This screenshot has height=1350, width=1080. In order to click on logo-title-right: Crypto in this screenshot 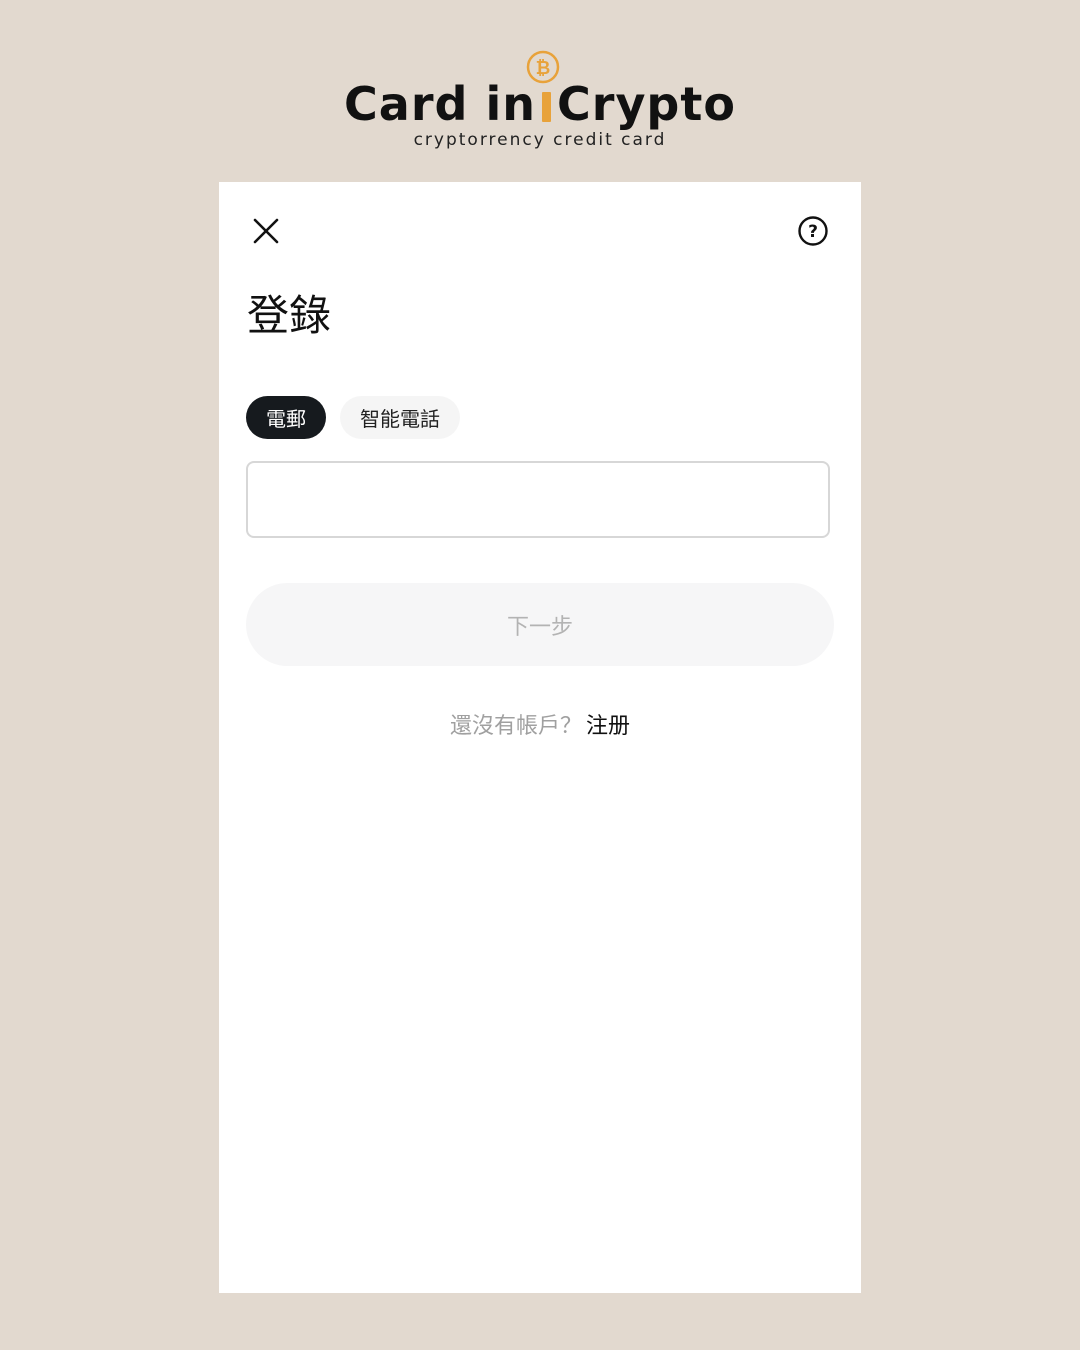, I will do `click(646, 104)`.